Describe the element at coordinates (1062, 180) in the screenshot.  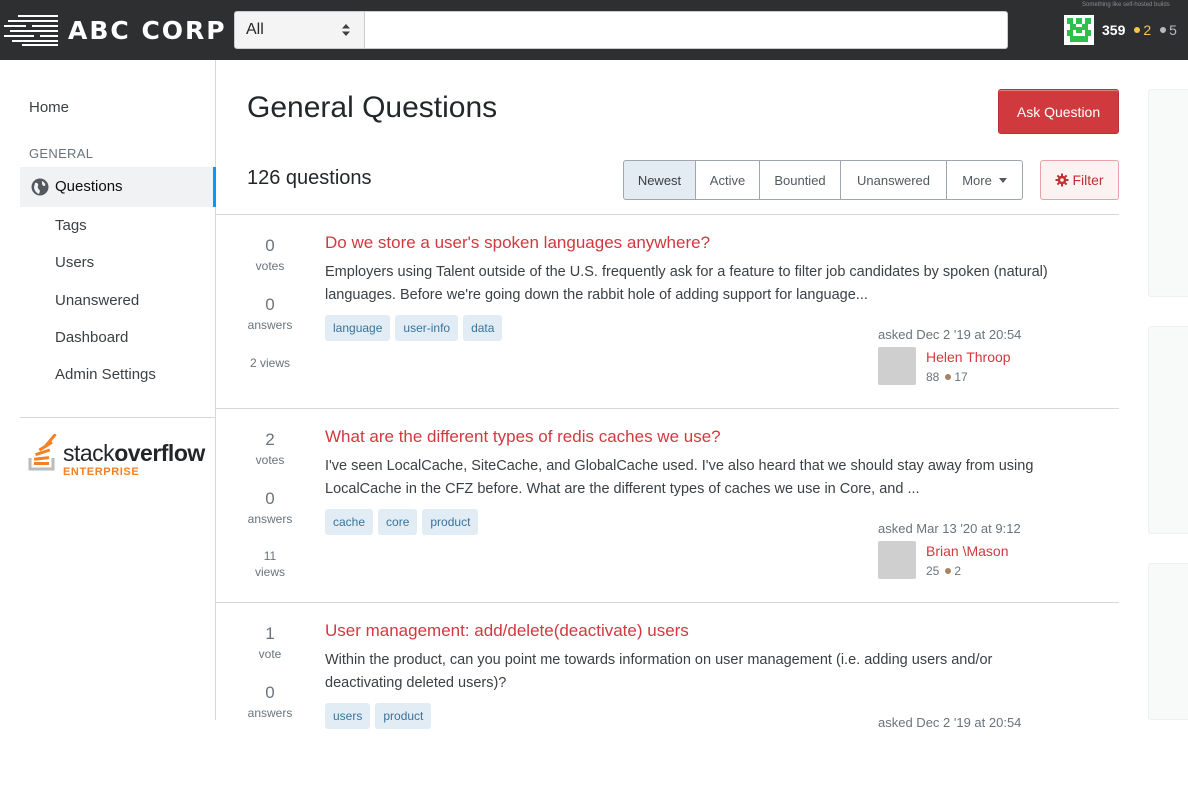
I see `gear-icon` at that location.